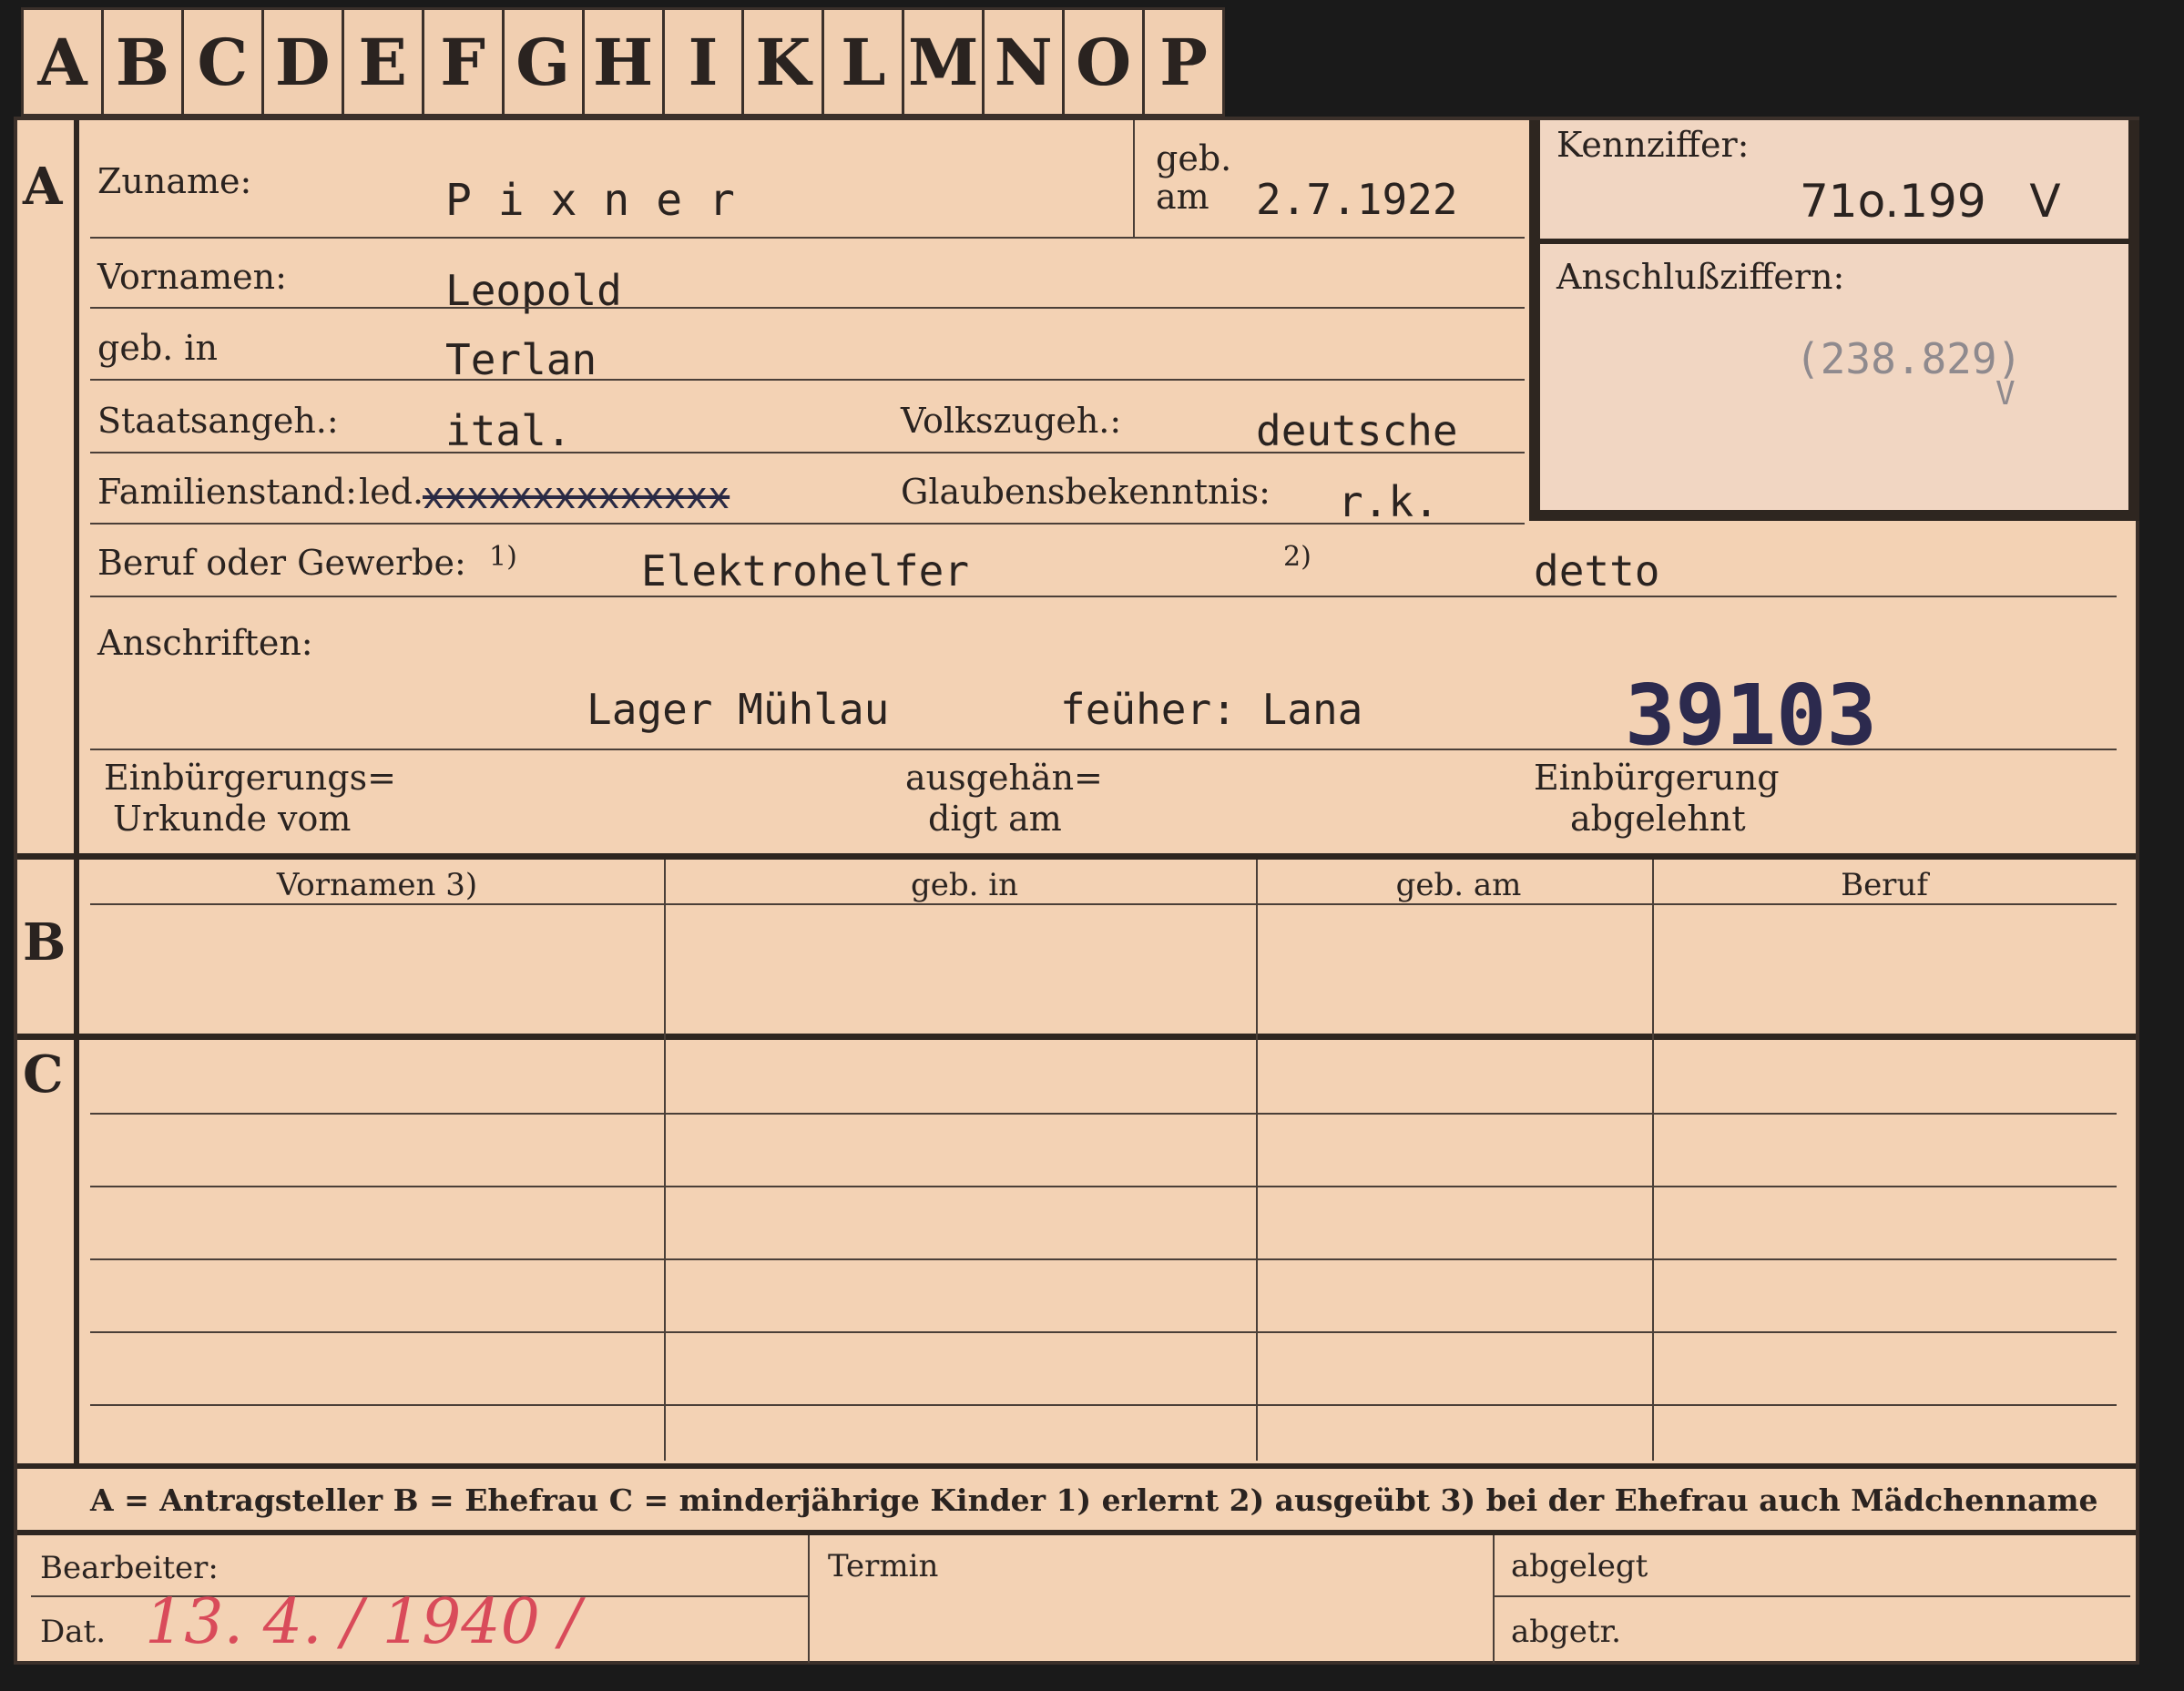  I want to click on tab-f: F, so click(465, 62).